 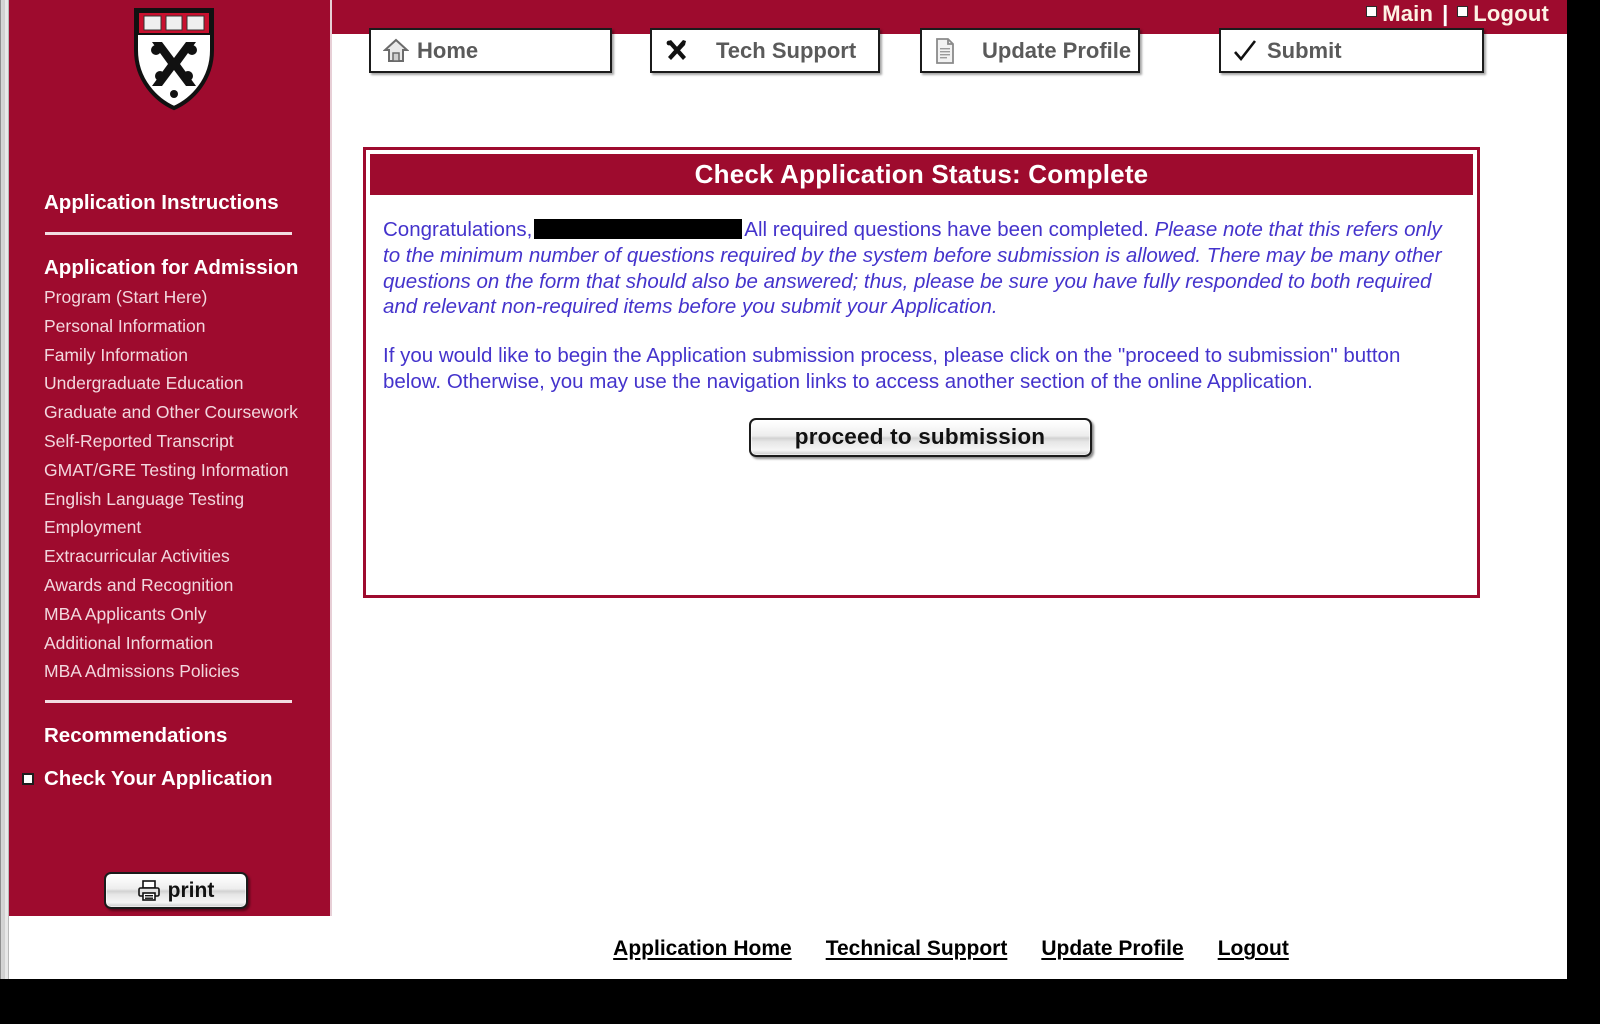 I want to click on document-icon, so click(x=945, y=50).